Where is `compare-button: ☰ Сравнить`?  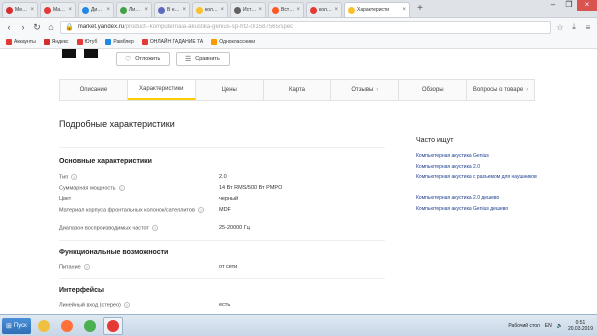 compare-button: ☰ Сравнить is located at coordinates (203, 59).